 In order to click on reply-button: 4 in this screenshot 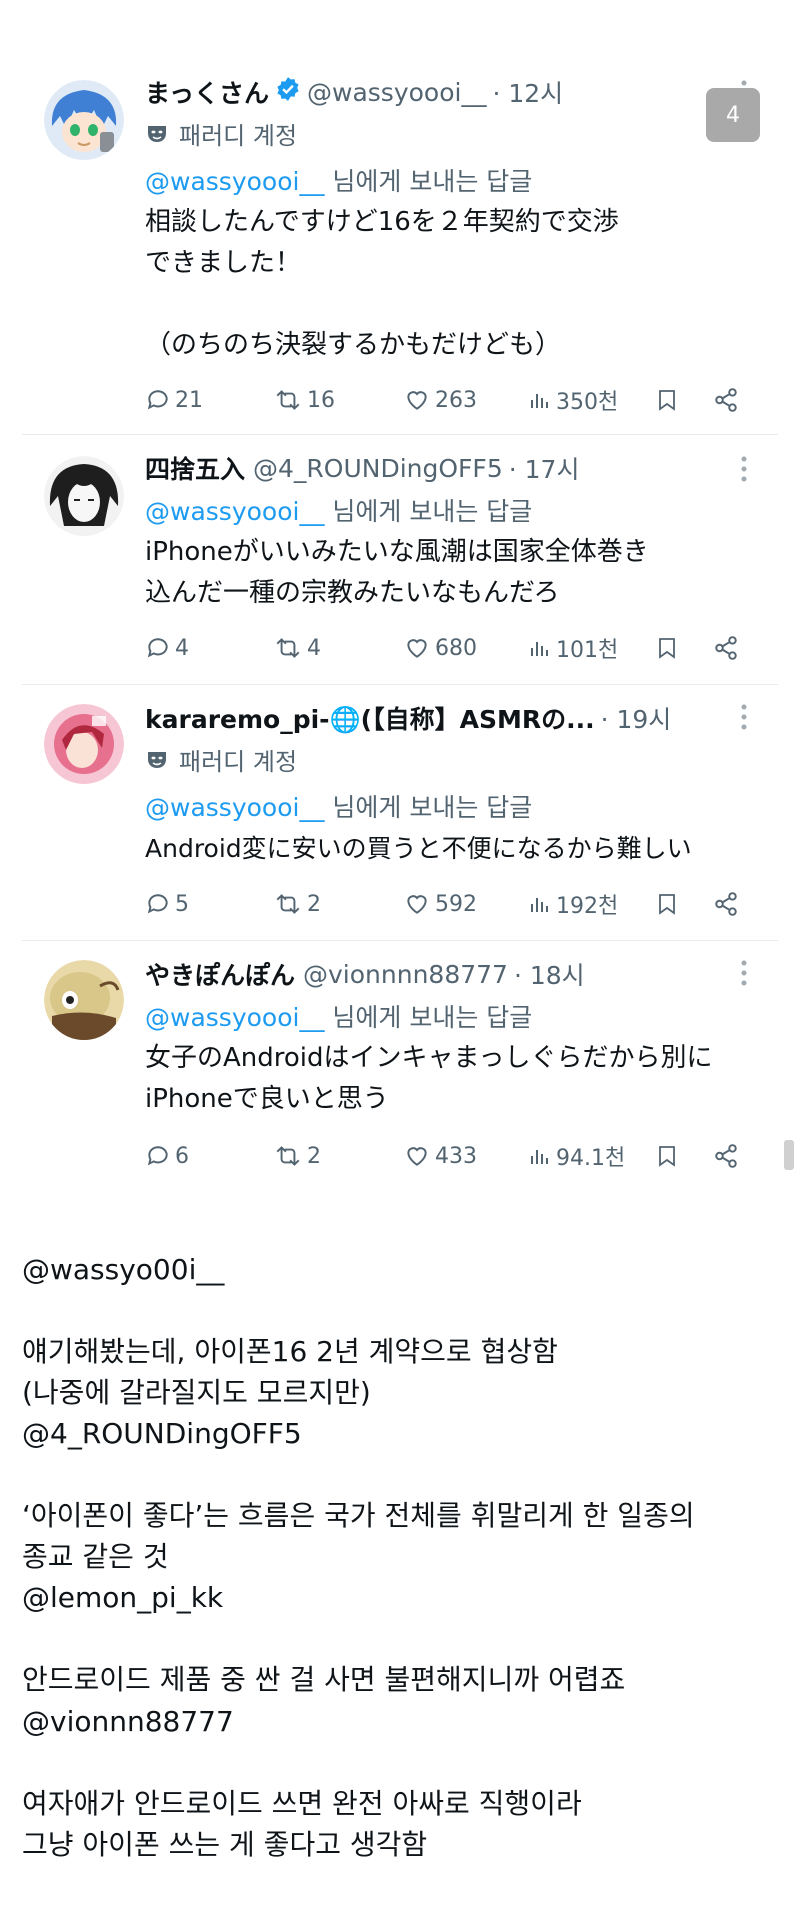, I will do `click(167, 648)`.